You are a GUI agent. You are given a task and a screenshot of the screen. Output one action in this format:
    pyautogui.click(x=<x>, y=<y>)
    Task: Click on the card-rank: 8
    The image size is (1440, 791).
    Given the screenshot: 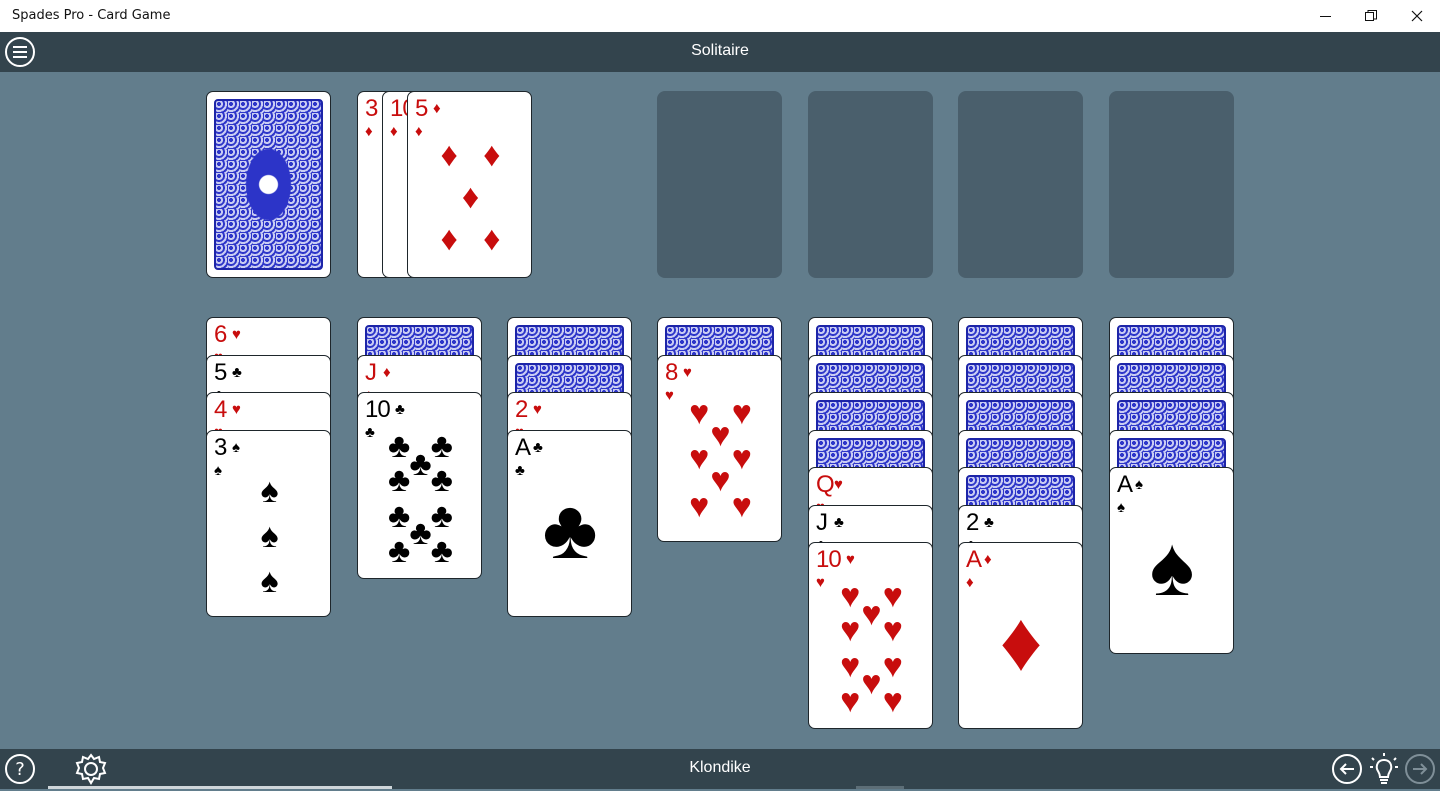 What is the action you would take?
    pyautogui.click(x=671, y=372)
    